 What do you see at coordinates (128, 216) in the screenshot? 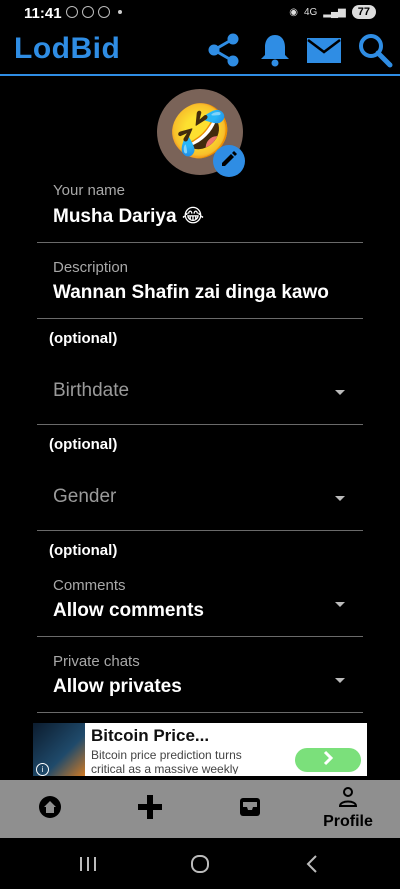
I see `name-value: Musha Dariya 😂` at bounding box center [128, 216].